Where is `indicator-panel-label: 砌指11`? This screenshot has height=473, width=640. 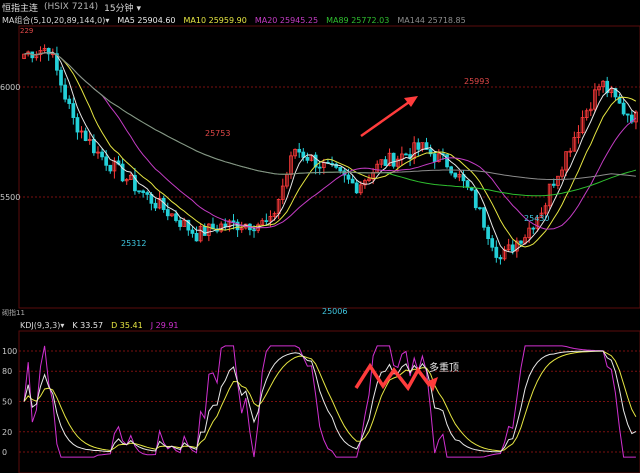
indicator-panel-label: 砌指11 is located at coordinates (13, 313).